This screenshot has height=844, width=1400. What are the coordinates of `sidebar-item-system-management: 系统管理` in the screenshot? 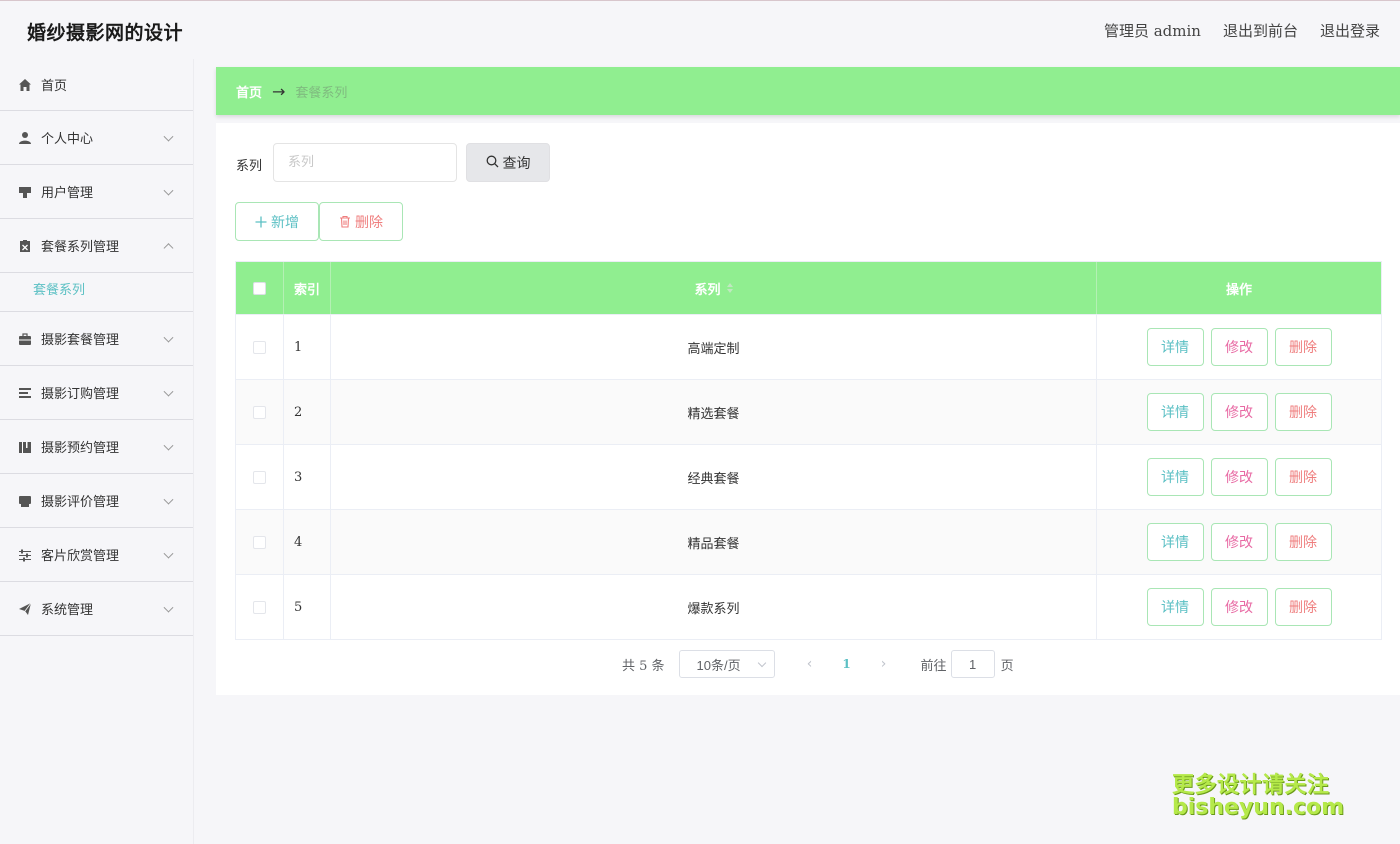 It's located at (96, 609).